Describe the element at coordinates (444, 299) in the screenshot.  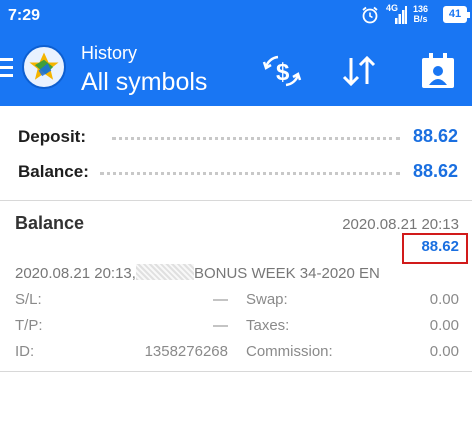
I see `swap-value: 0.00` at that location.